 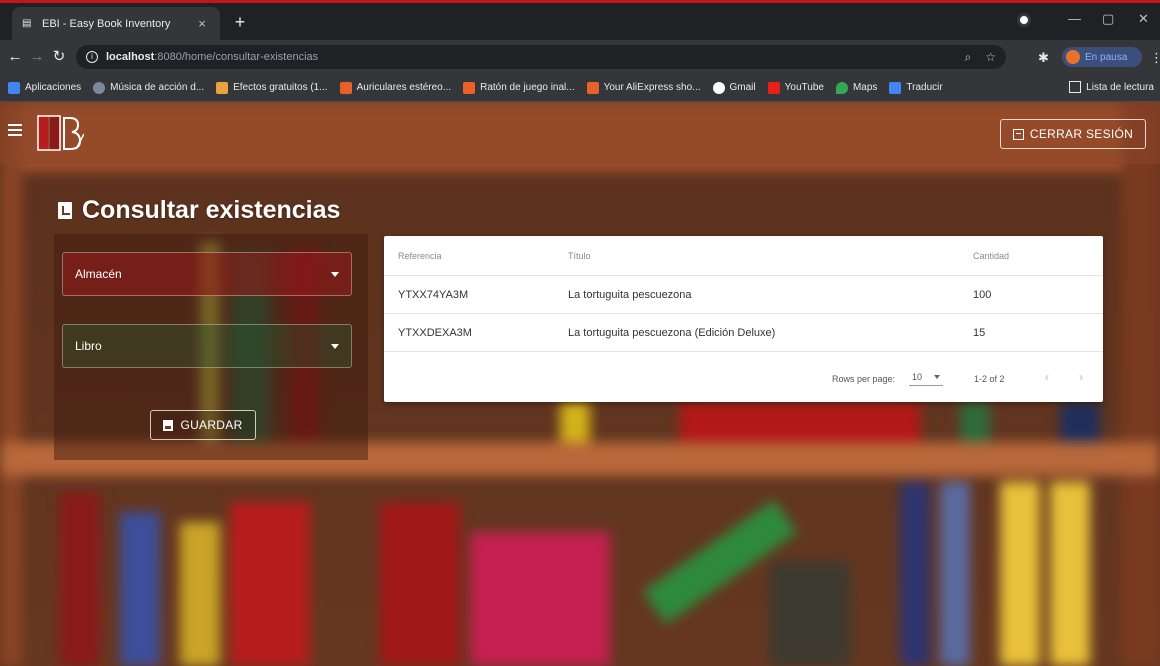 What do you see at coordinates (53, 87) in the screenshot?
I see `bookmark-label: Aplicaciones` at bounding box center [53, 87].